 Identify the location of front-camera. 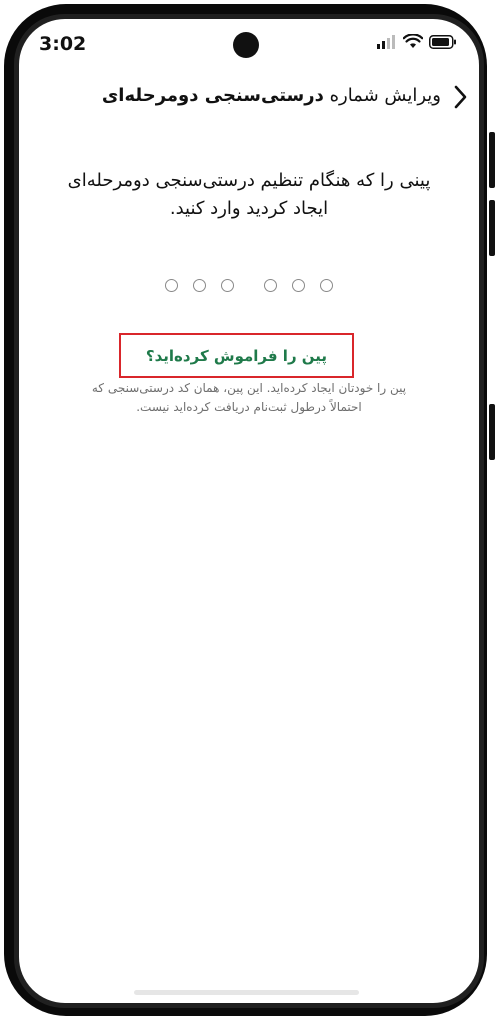
(246, 45).